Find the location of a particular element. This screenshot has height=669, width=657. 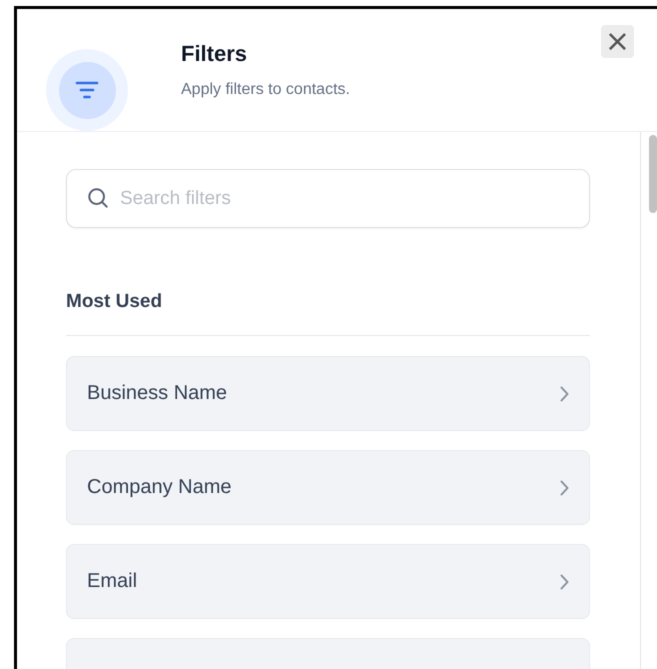

search-icon is located at coordinates (98, 198).